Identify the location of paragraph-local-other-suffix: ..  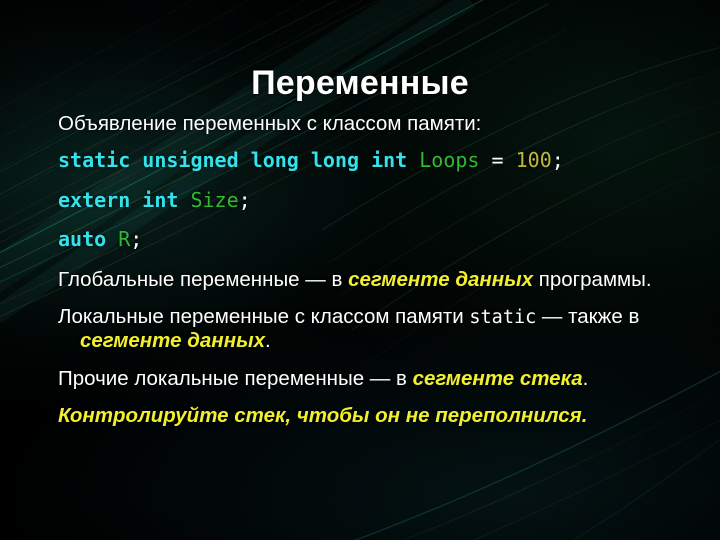
(585, 378).